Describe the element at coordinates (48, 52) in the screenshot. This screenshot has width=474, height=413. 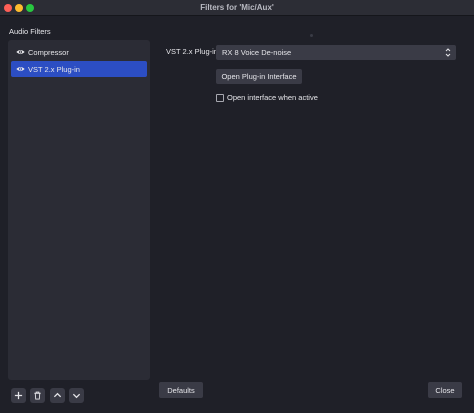
I see `filter-item-label: Compressor` at that location.